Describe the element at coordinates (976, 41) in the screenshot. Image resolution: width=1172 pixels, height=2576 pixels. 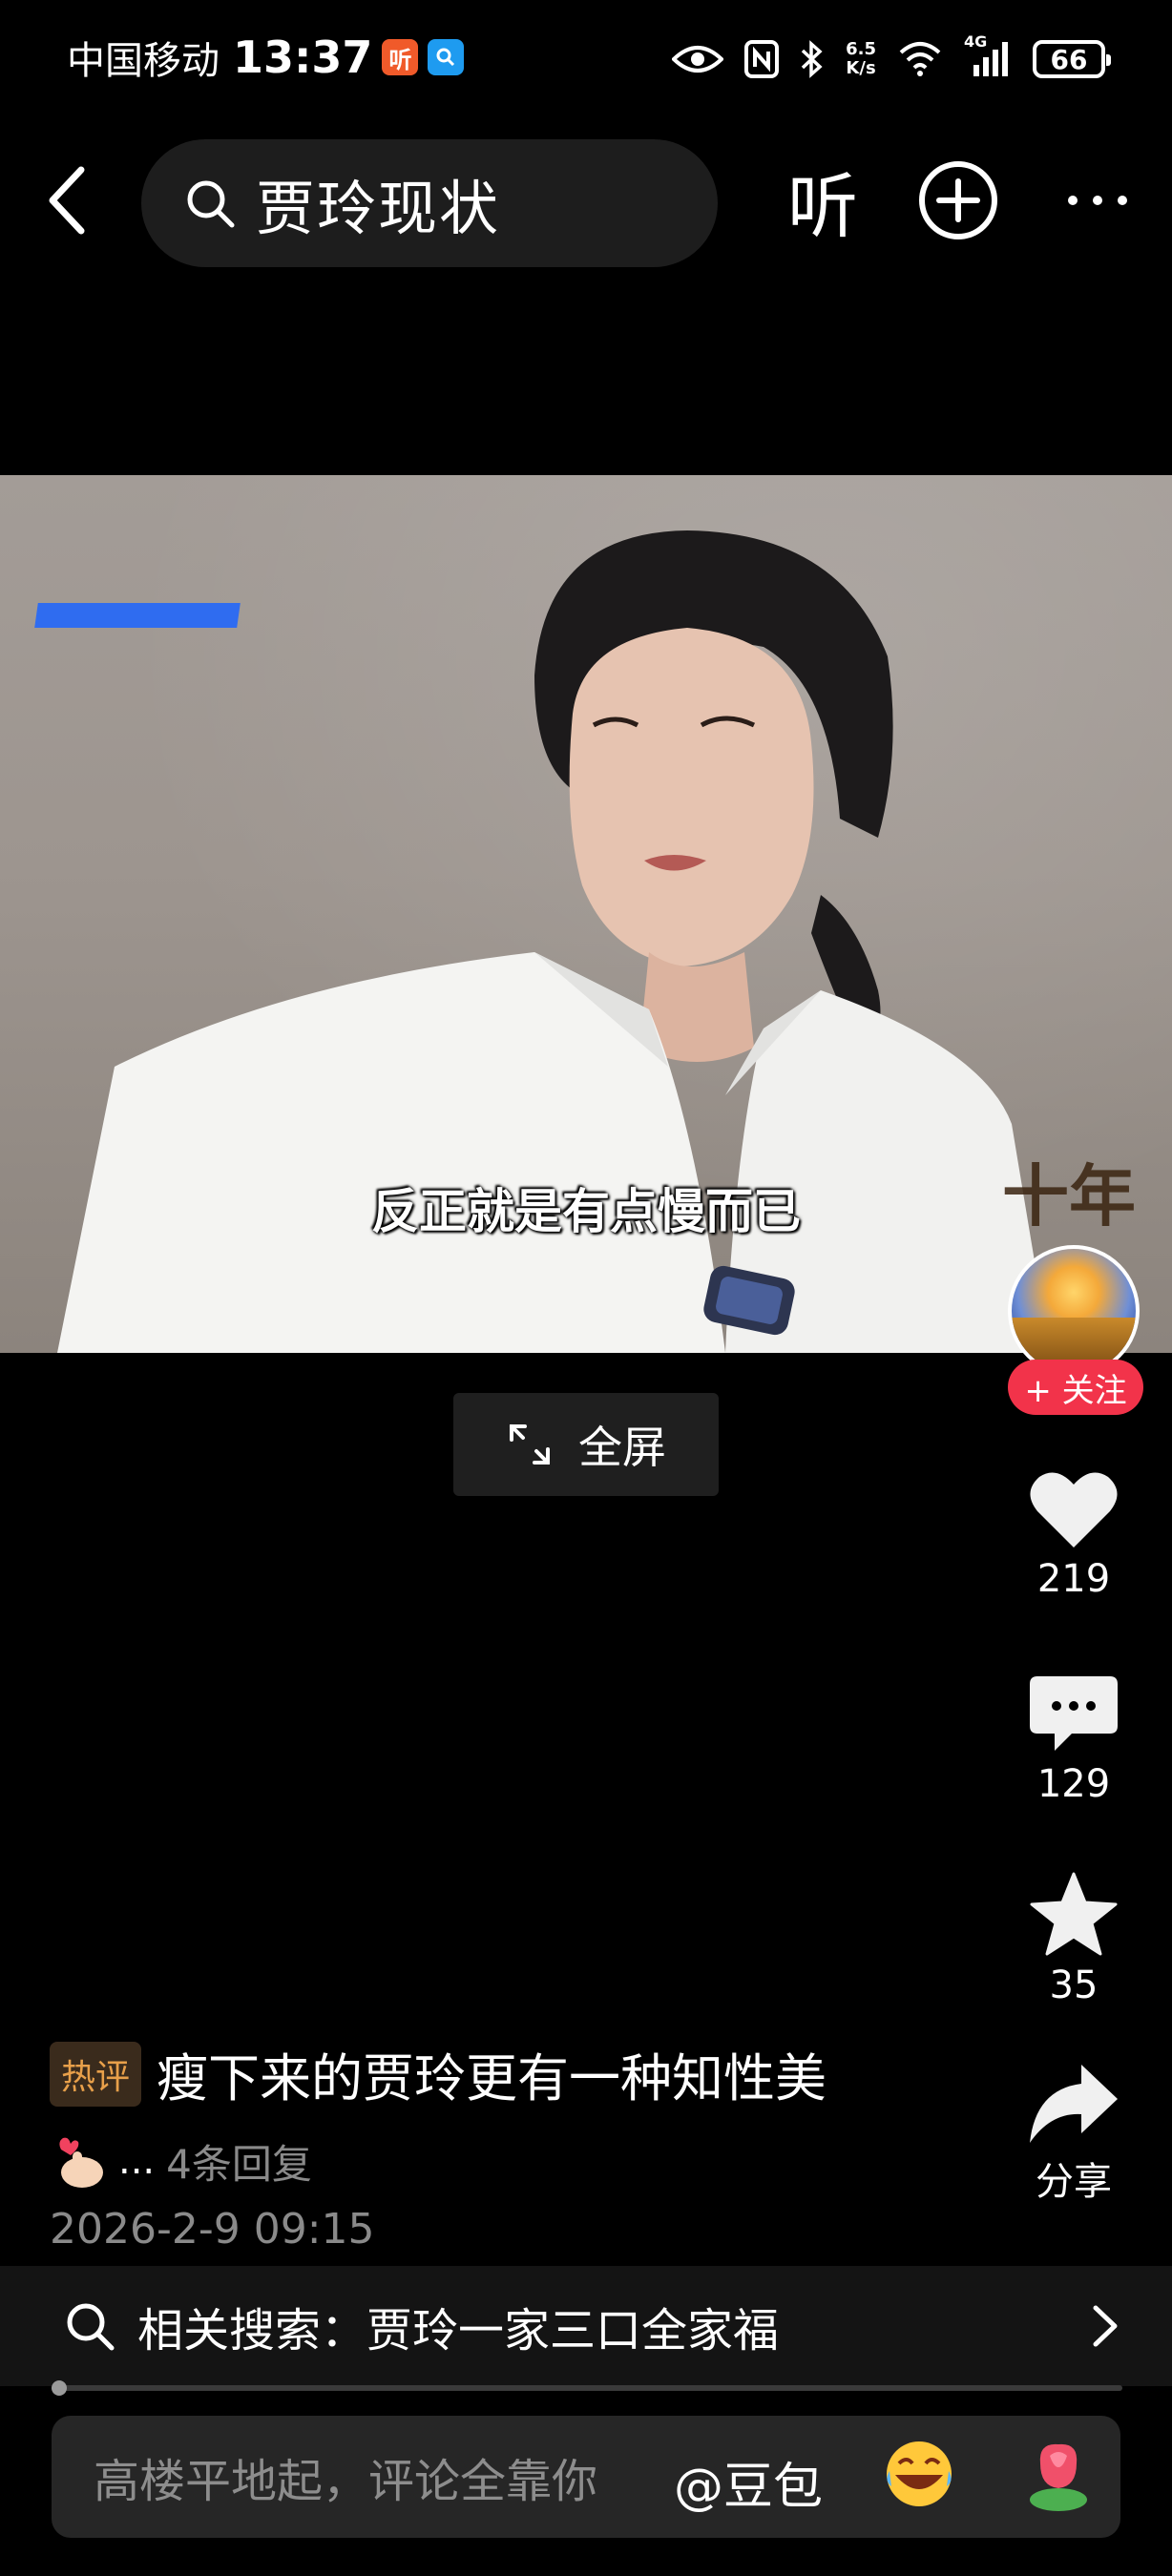
I see `network-type-label: 4G` at that location.